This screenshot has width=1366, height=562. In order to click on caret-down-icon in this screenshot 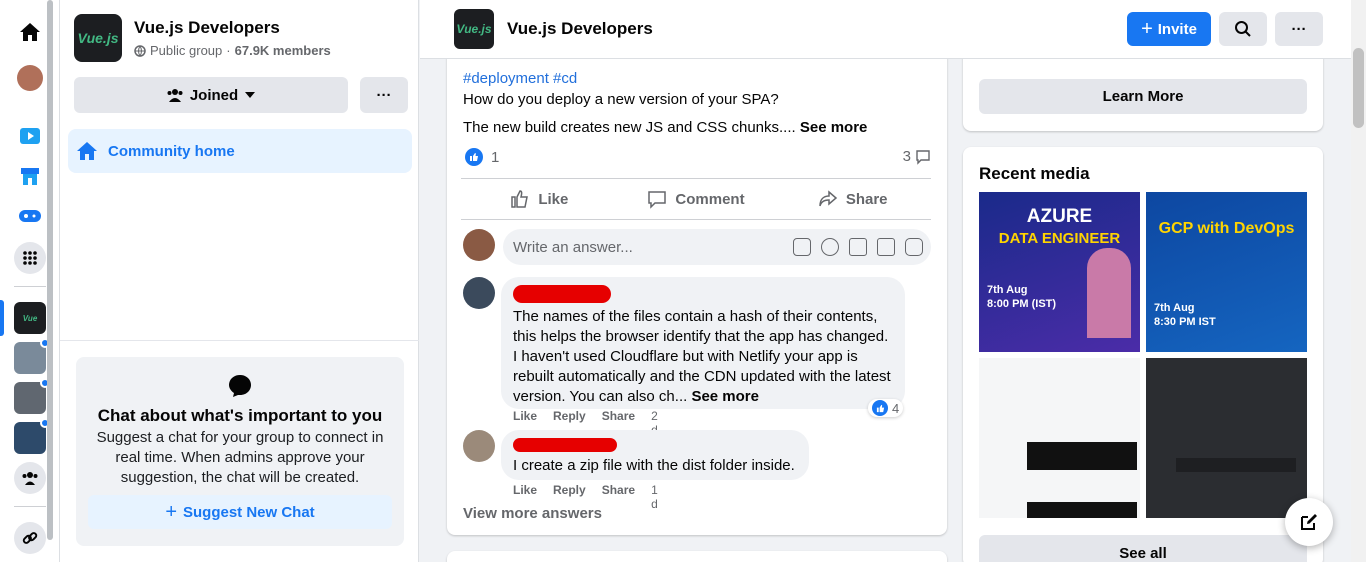, I will do `click(250, 95)`.